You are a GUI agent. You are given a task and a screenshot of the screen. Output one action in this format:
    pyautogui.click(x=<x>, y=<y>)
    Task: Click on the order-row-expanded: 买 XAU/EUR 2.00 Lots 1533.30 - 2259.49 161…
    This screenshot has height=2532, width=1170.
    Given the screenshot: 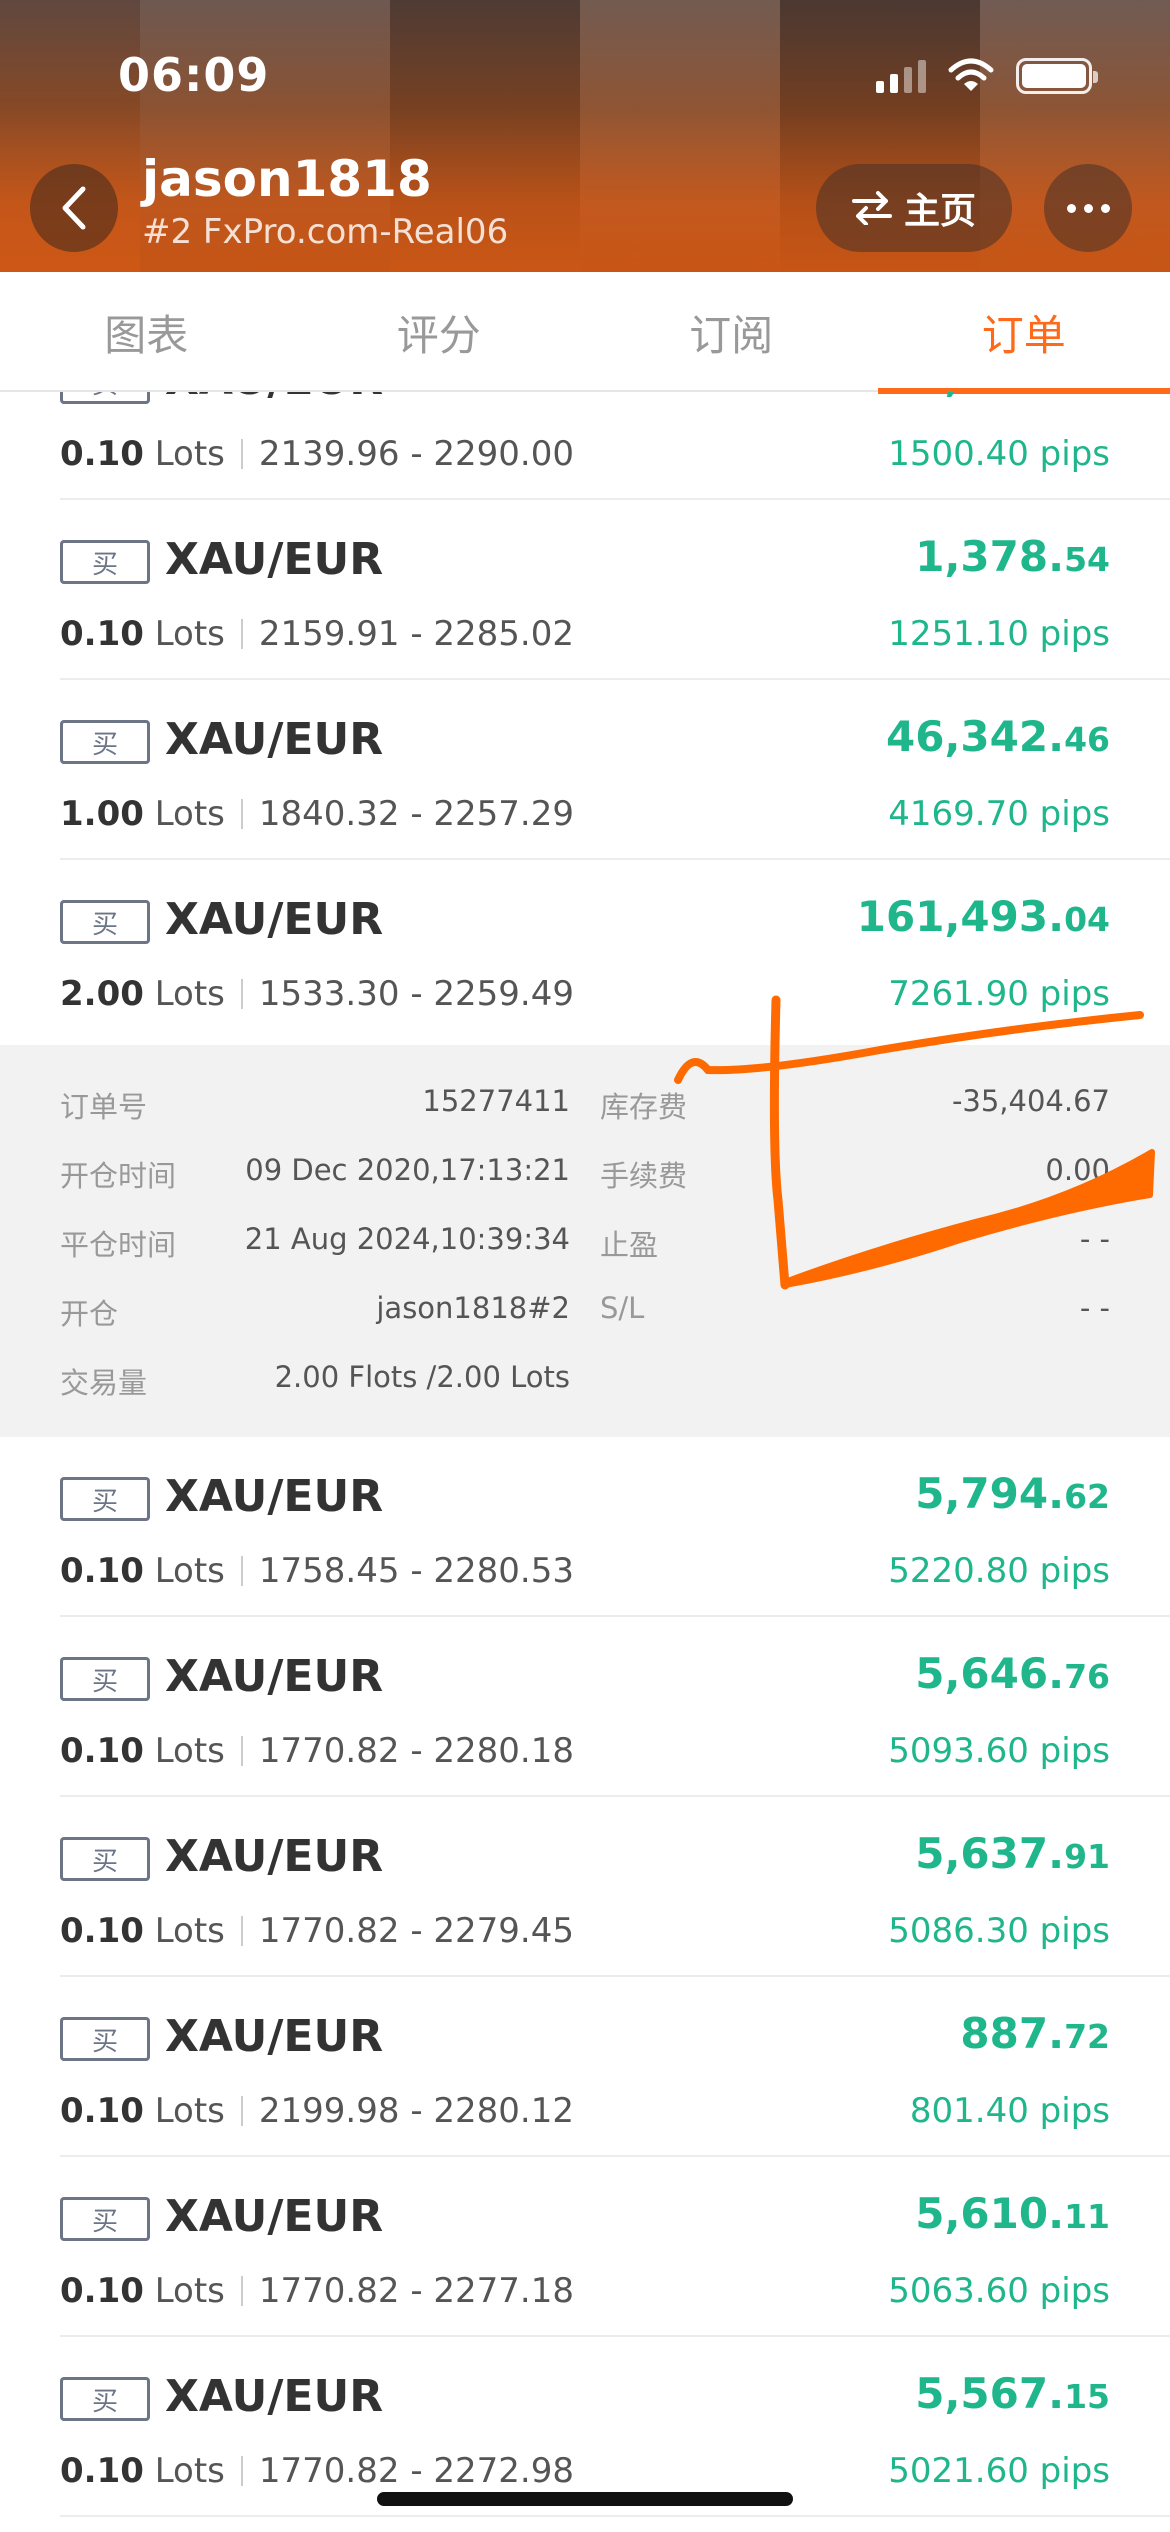 What is the action you would take?
    pyautogui.click(x=585, y=952)
    